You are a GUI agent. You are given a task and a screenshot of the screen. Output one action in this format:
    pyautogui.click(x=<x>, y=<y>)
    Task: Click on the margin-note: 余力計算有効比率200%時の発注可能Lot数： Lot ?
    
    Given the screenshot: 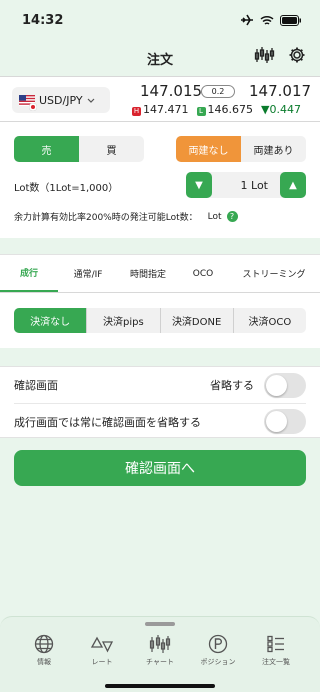 What is the action you would take?
    pyautogui.click(x=126, y=216)
    